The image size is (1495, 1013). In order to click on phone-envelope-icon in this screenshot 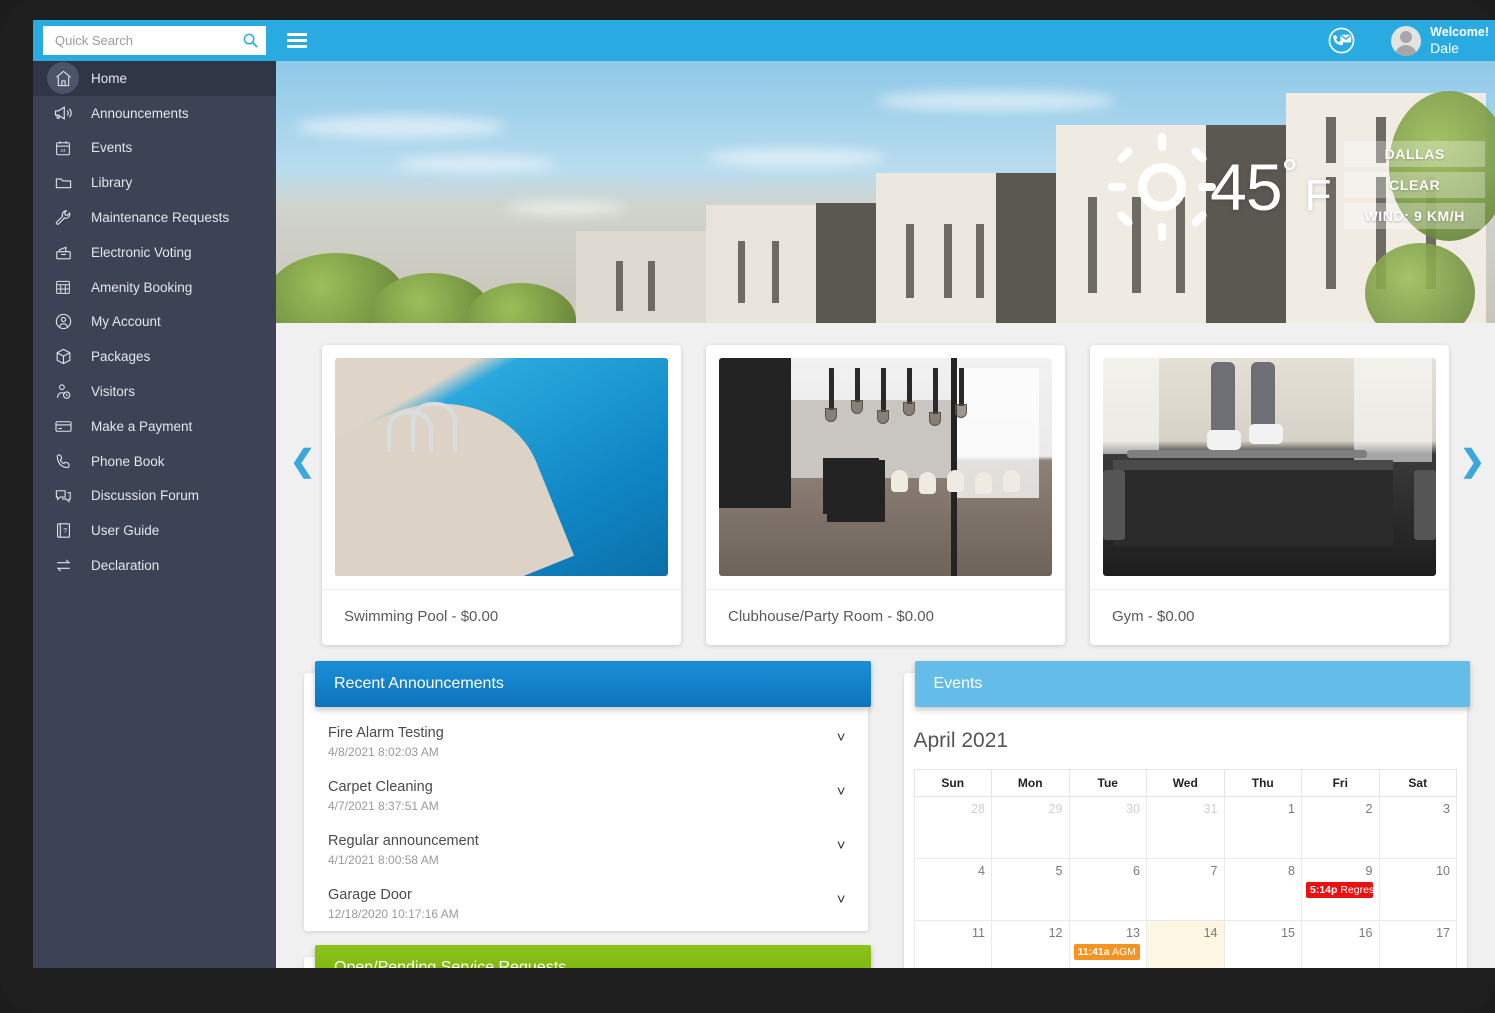, I will do `click(1341, 40)`.